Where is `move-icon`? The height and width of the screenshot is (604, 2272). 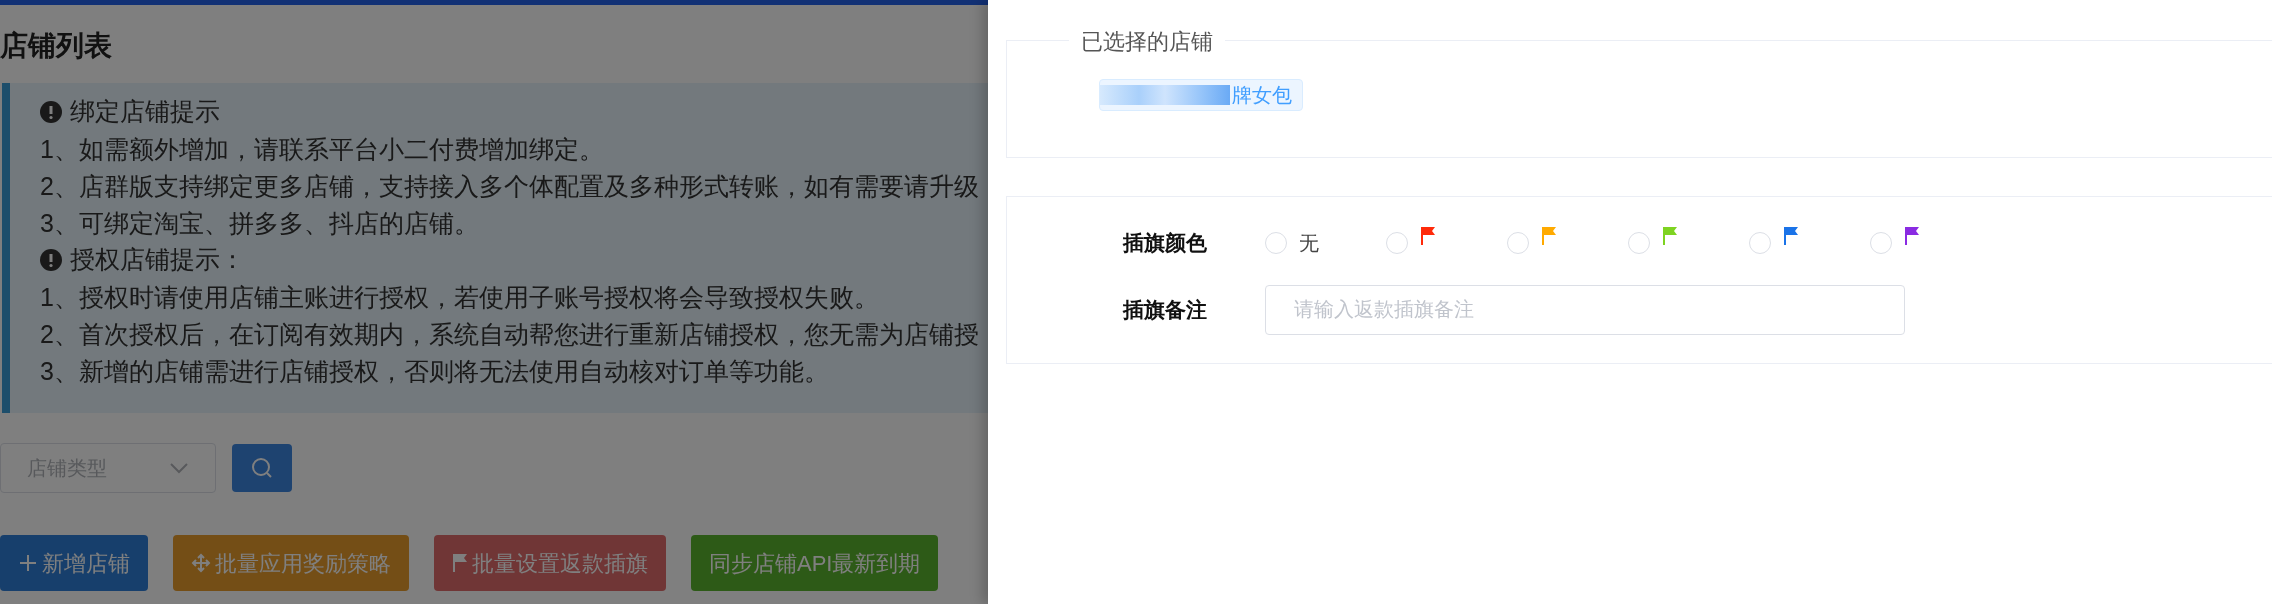
move-icon is located at coordinates (201, 563).